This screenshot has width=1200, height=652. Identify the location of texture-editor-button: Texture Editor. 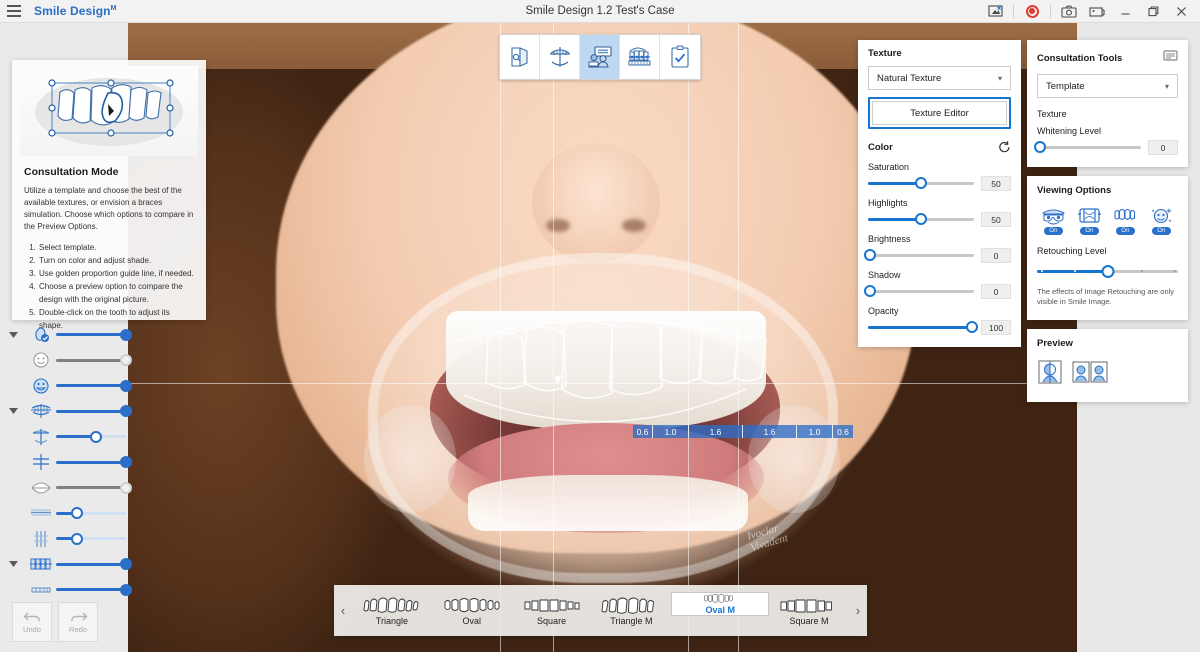
(939, 113).